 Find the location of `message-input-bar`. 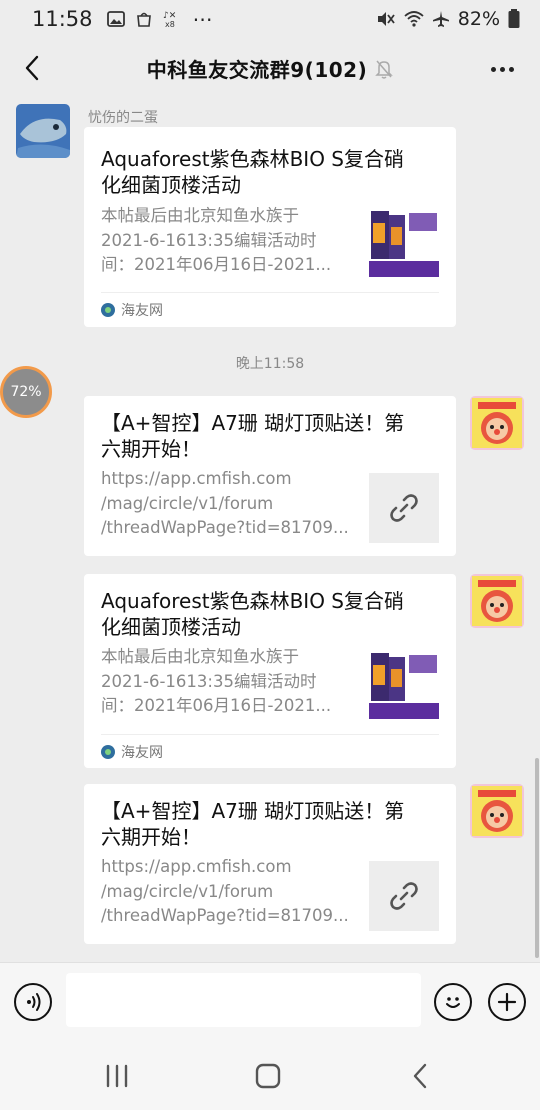

message-input-bar is located at coordinates (270, 1002).